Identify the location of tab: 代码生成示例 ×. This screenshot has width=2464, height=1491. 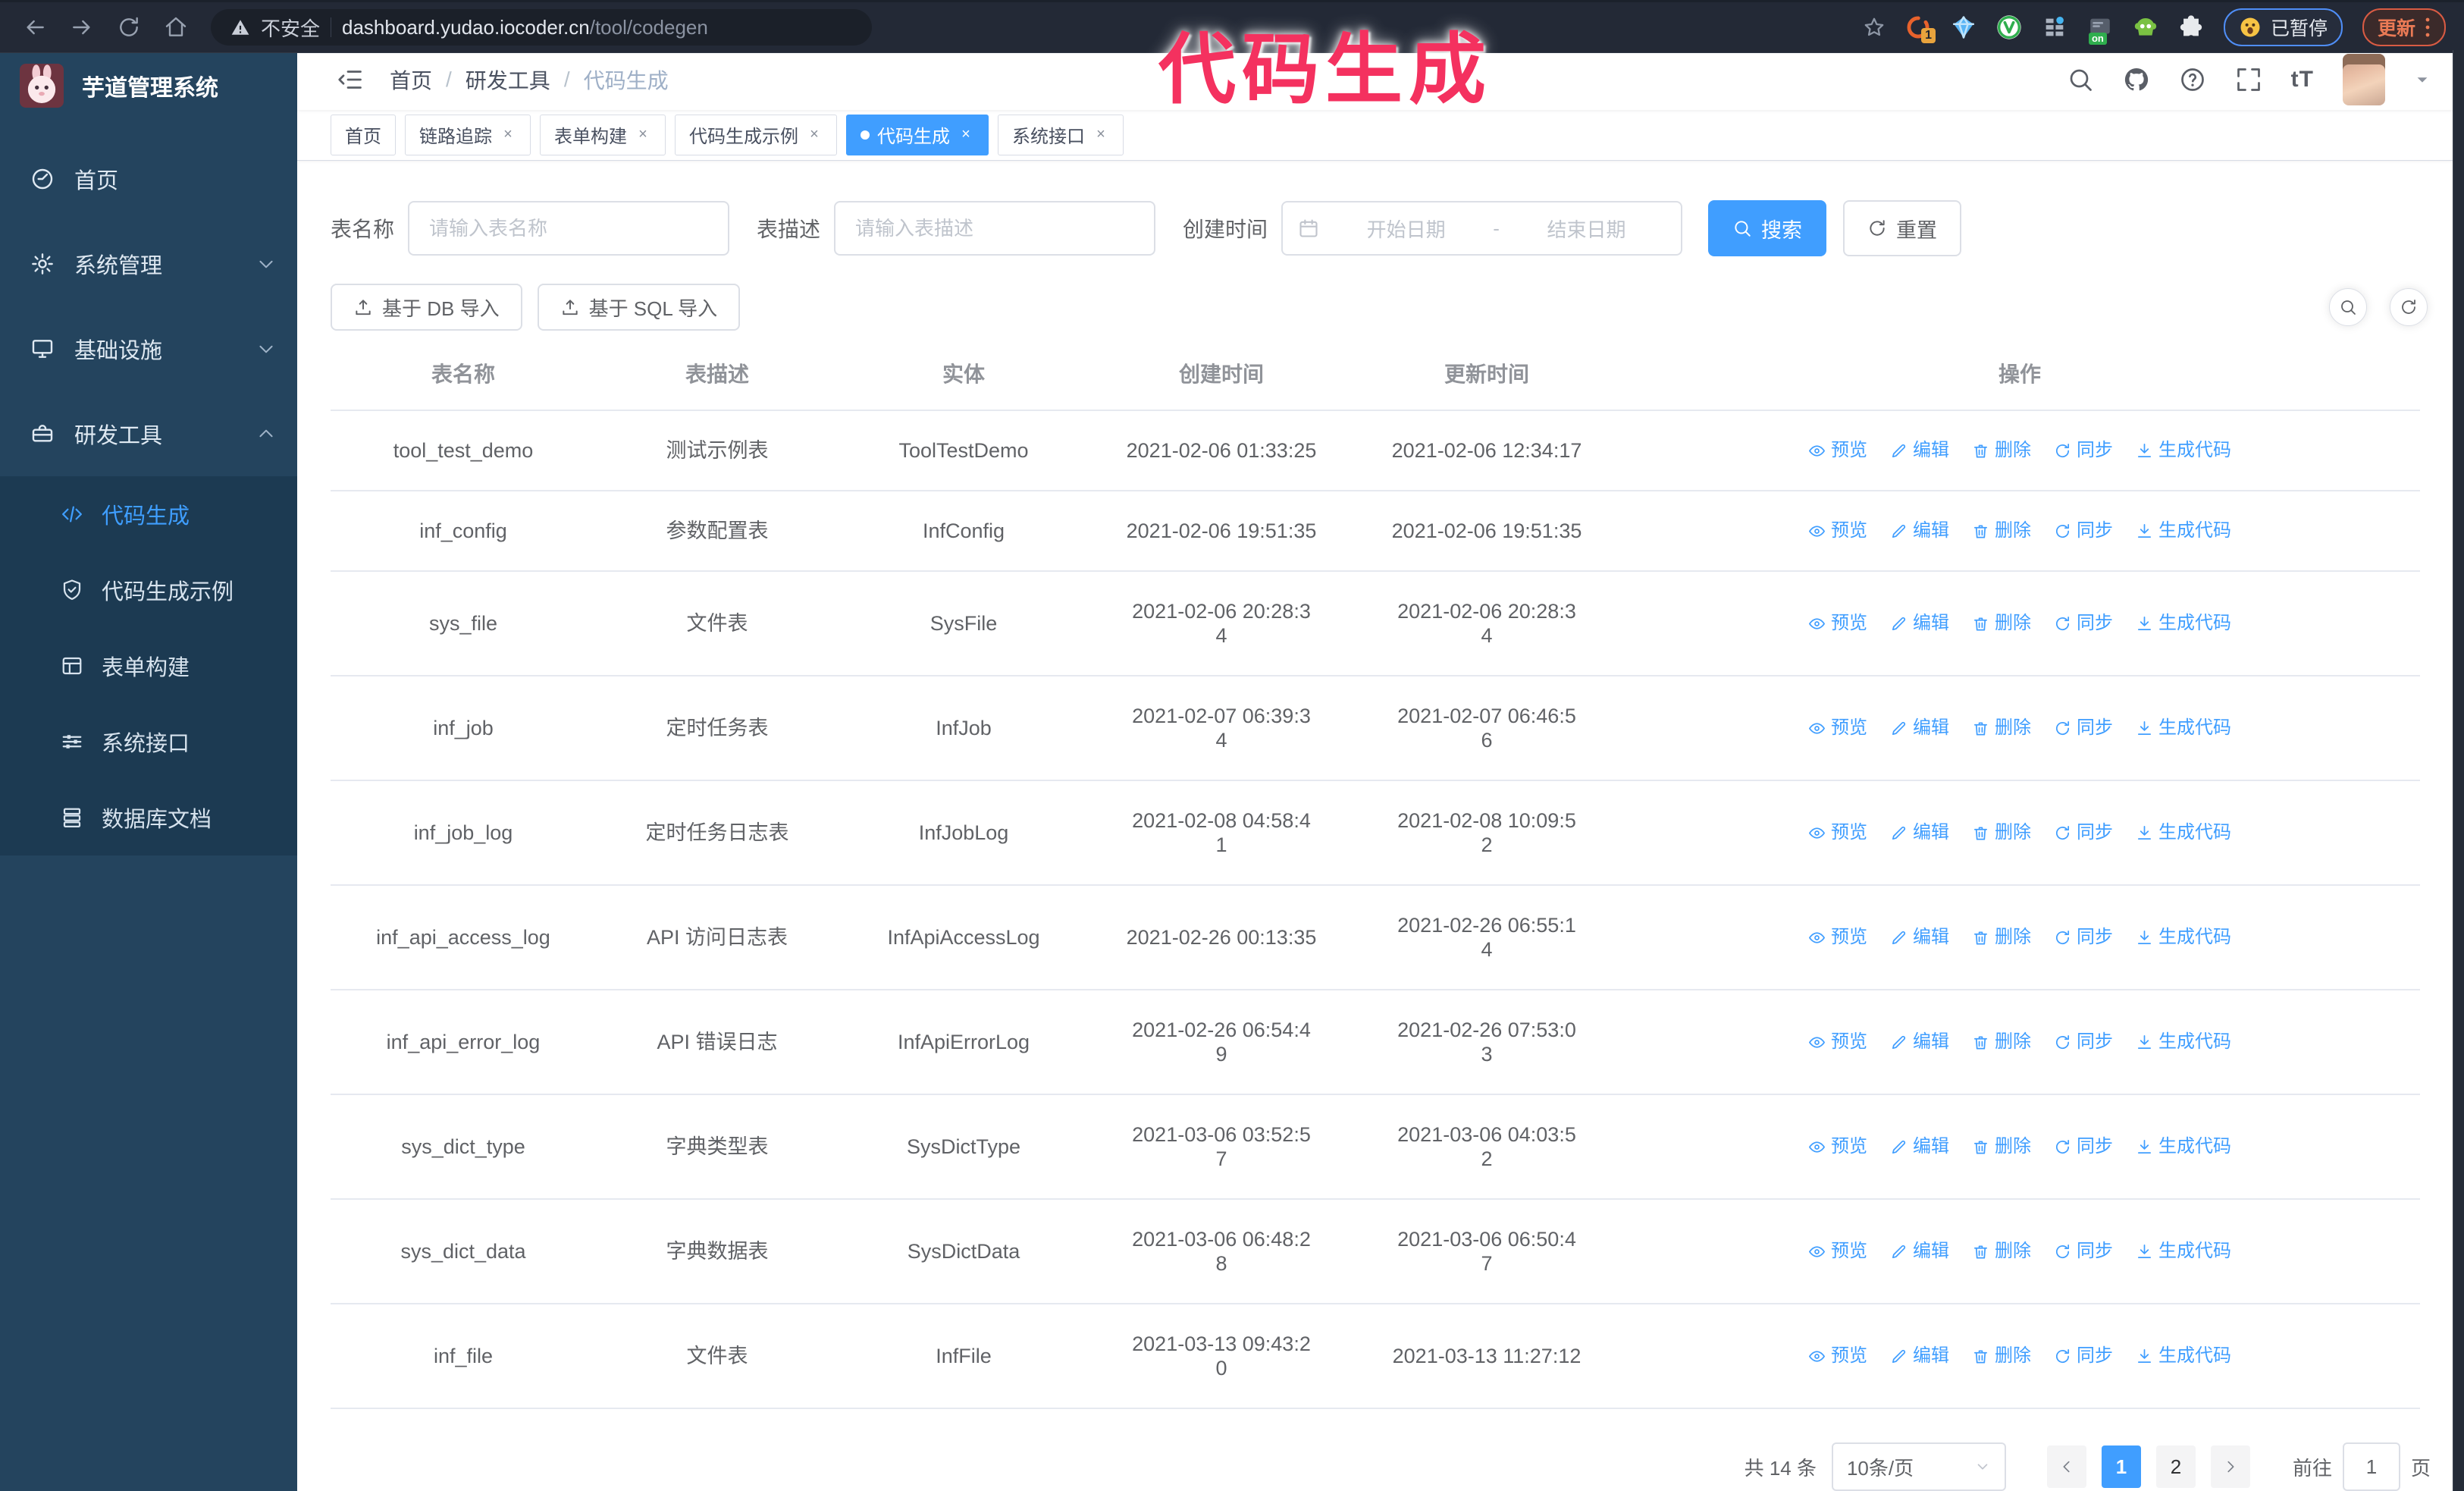
(756, 134).